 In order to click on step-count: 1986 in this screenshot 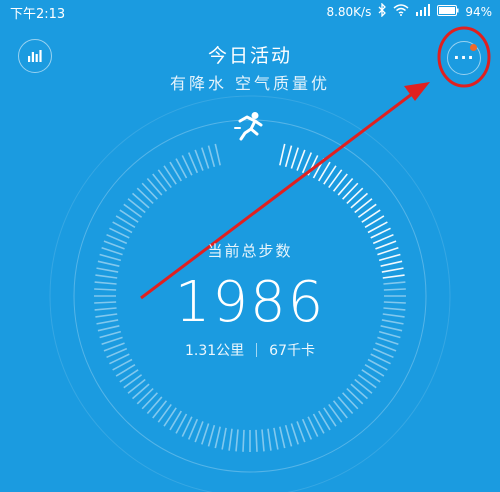, I will do `click(250, 302)`.